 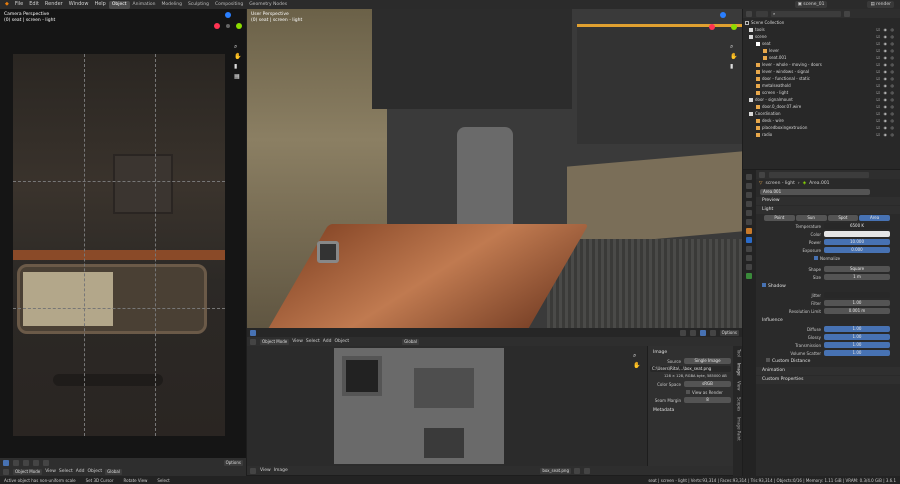 I want to click on image-editor-type-icon, so click(x=253, y=470).